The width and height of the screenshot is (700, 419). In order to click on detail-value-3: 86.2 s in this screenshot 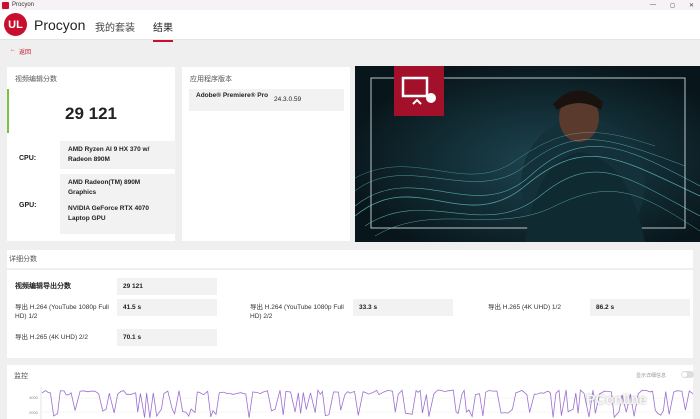, I will do `click(640, 307)`.